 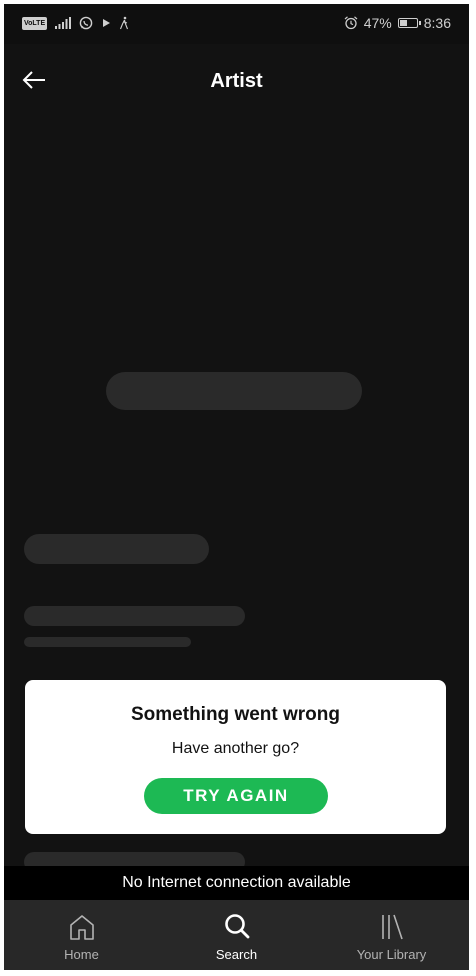 I want to click on nav-label-library: Your Library, so click(x=391, y=954).